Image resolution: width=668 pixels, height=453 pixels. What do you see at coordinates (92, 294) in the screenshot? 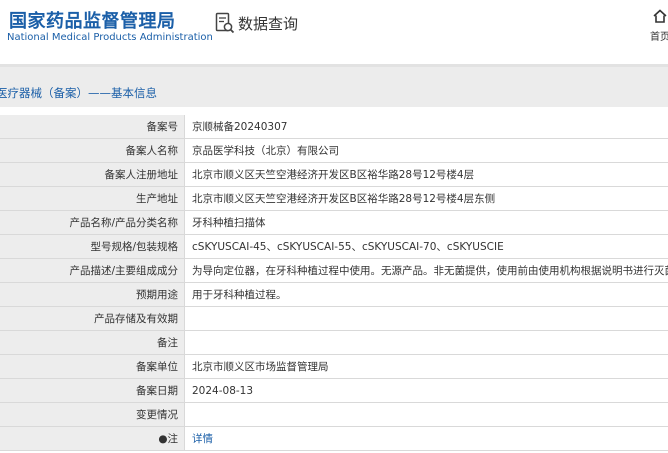
I see `field-label: 预期用途` at bounding box center [92, 294].